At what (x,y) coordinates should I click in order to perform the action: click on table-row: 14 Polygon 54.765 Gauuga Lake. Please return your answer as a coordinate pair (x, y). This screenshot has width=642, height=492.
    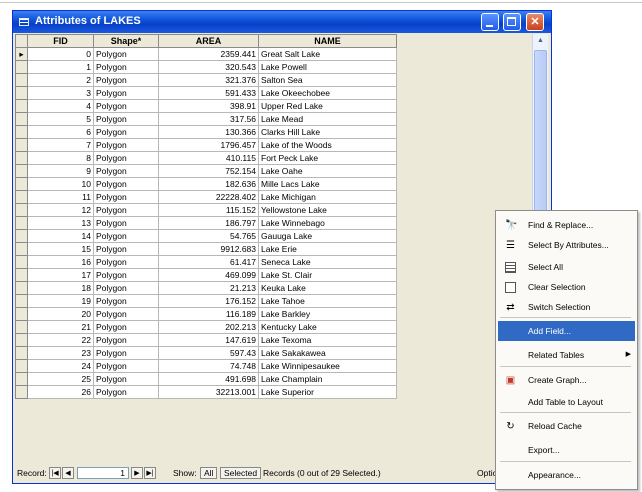
    Looking at the image, I should click on (206, 236).